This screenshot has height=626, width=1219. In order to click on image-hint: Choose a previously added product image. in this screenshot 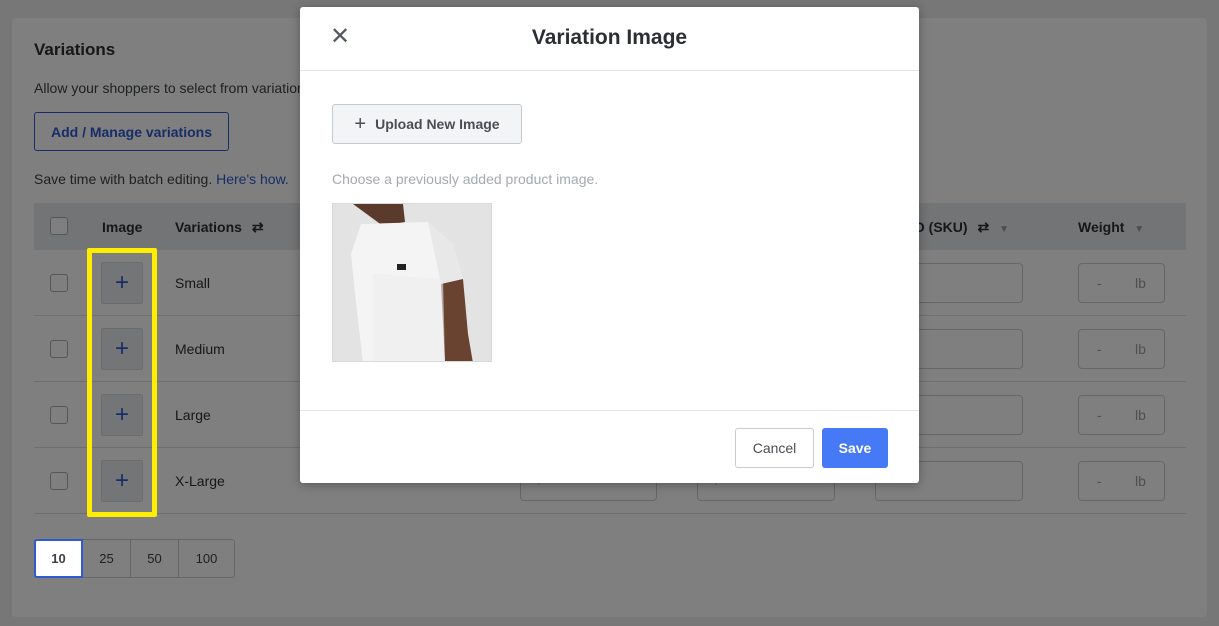, I will do `click(465, 179)`.